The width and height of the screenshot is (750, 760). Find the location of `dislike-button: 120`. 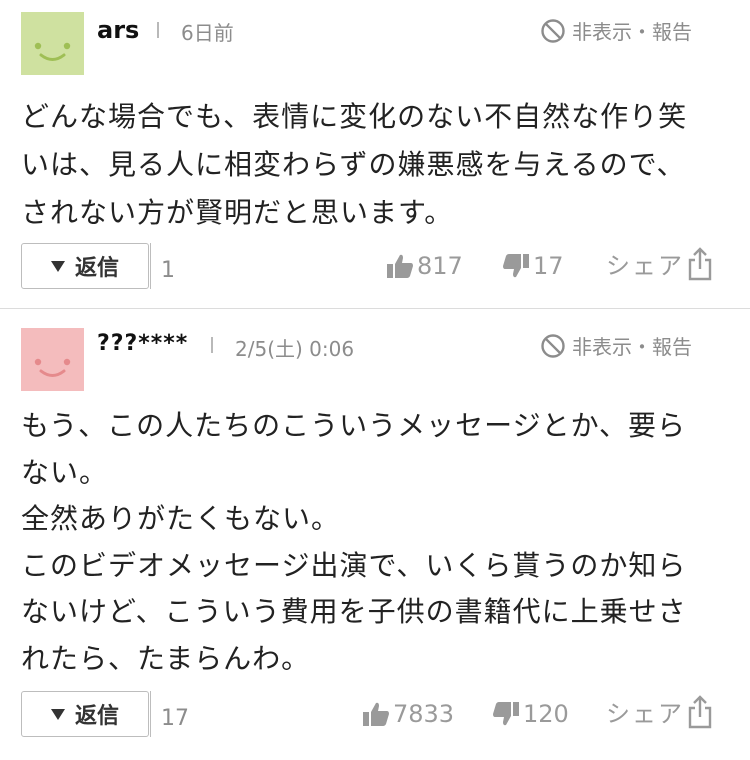

dislike-button: 120 is located at coordinates (530, 714).